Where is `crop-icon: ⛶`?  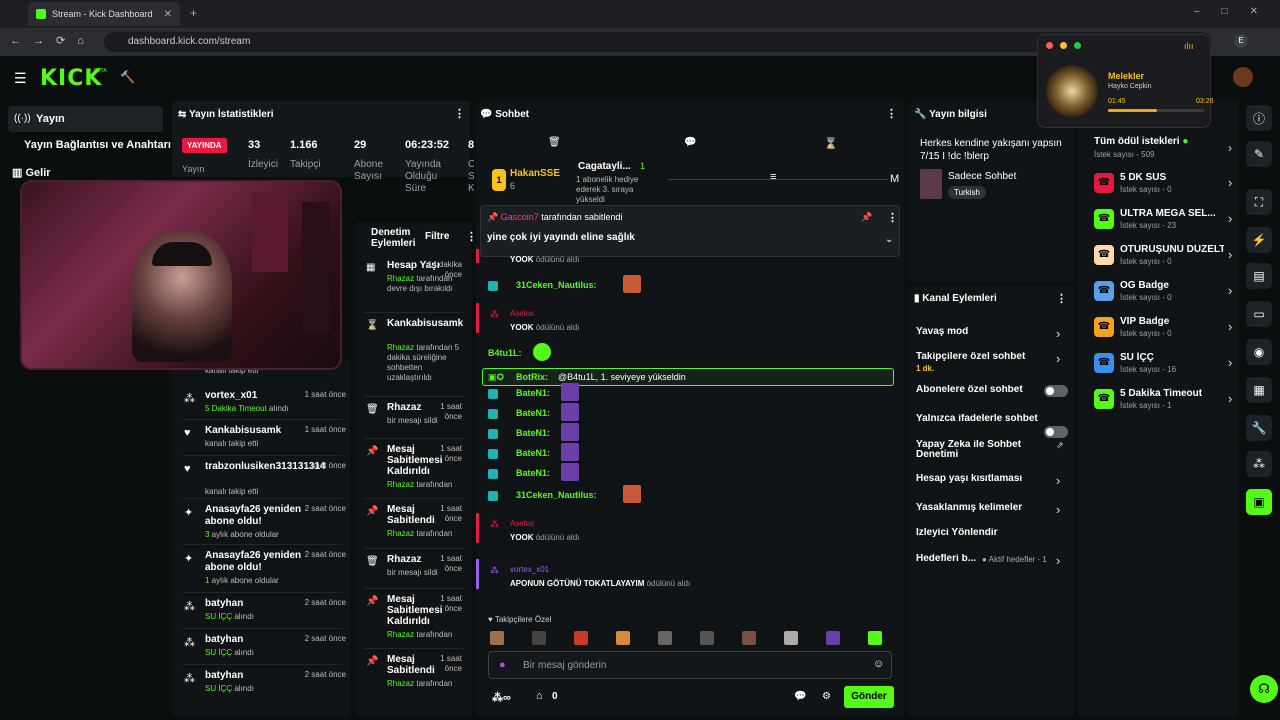
crop-icon: ⛶ is located at coordinates (1259, 202).